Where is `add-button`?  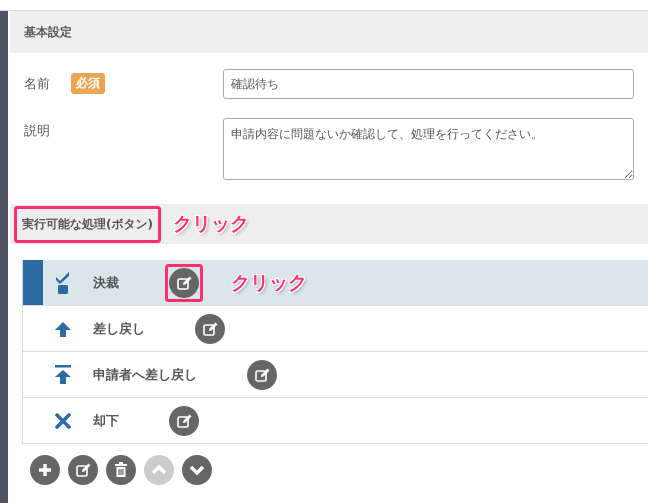 add-button is located at coordinates (45, 470).